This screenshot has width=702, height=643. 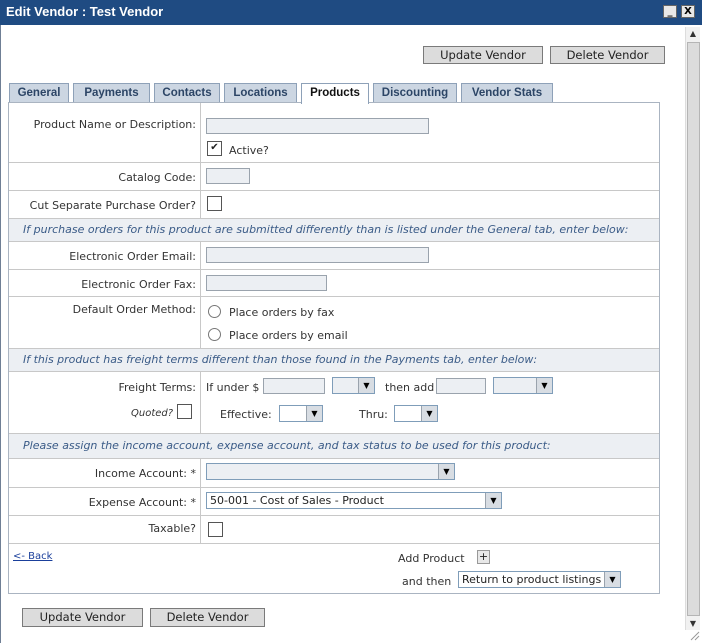 I want to click on freight-threshold-select: ▼, so click(x=353, y=385).